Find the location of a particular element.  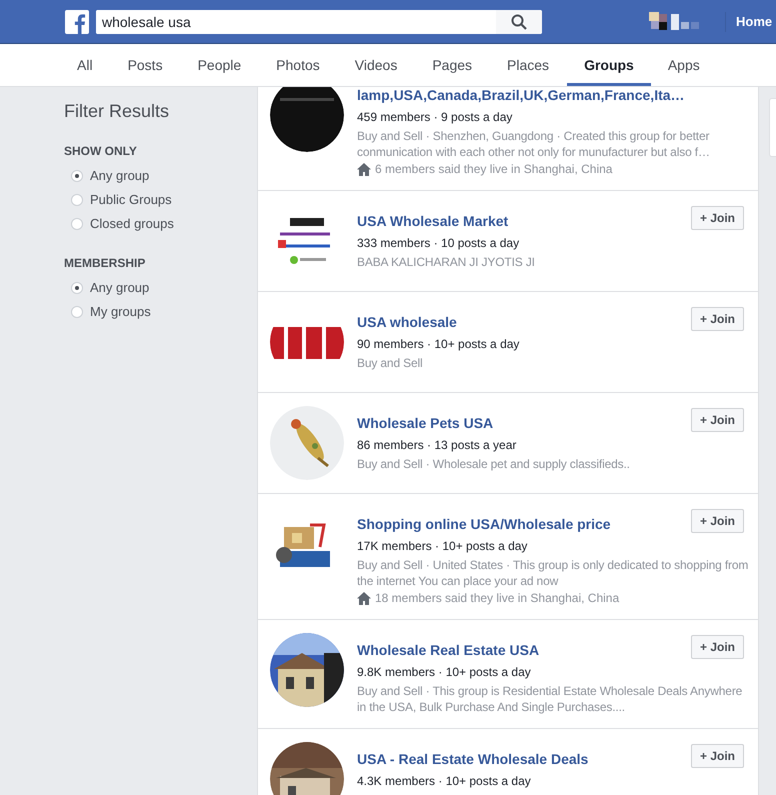

logo-icon is located at coordinates (77, 22).